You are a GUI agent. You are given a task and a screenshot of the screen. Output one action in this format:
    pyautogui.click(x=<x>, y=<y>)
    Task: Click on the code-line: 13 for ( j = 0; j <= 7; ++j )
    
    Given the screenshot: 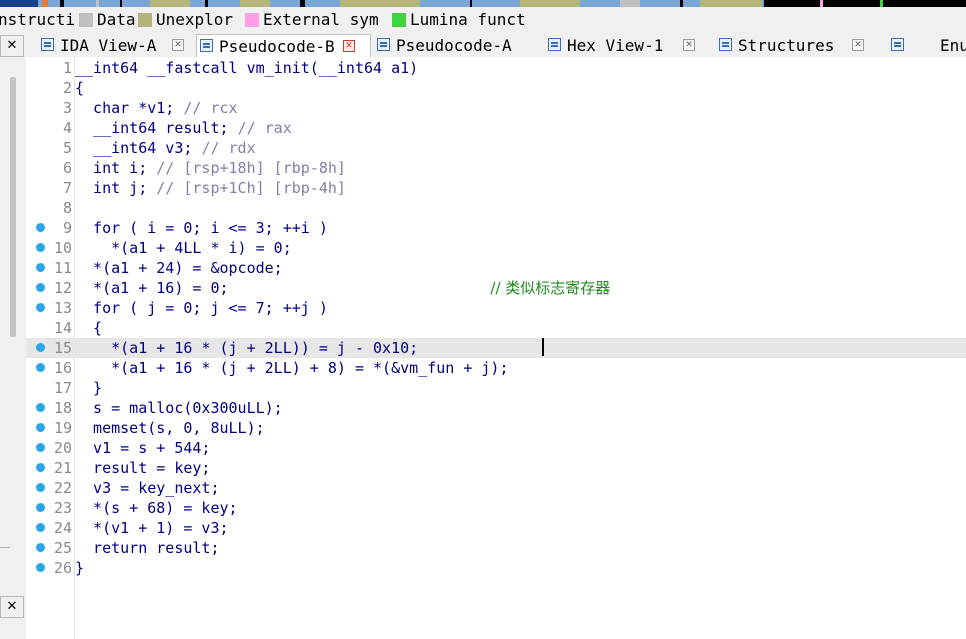 What is the action you would take?
    pyautogui.click(x=496, y=308)
    